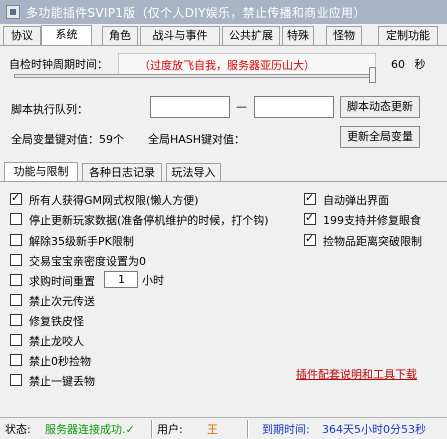  I want to click on tab-special: 特殊, so click(298, 36).